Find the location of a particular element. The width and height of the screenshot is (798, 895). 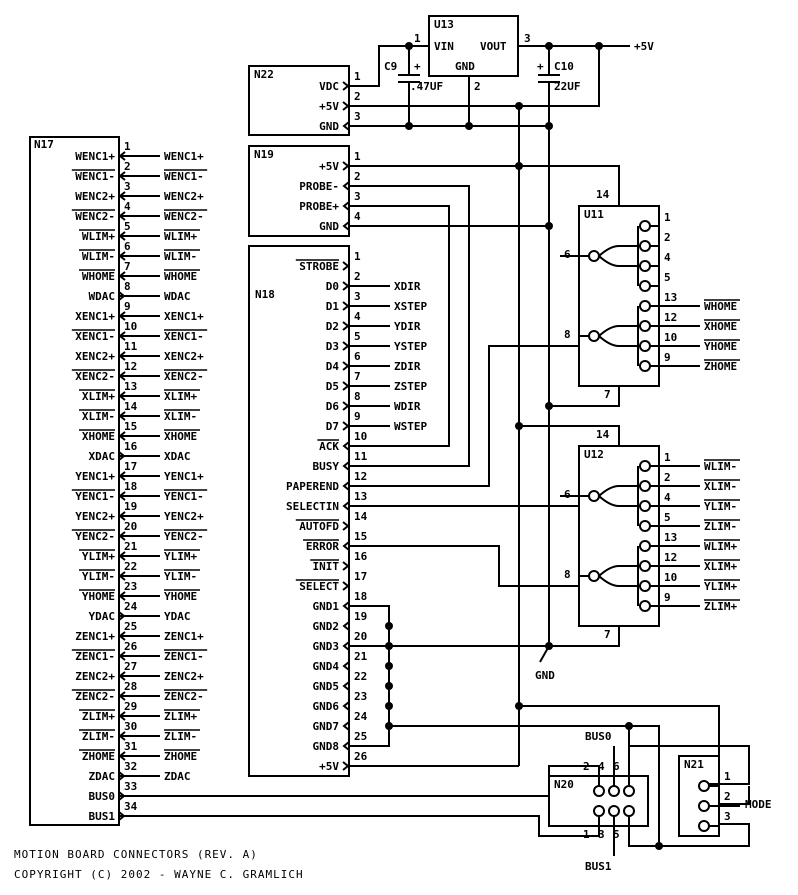

n17-net-label: ZHOME is located at coordinates (180, 756).